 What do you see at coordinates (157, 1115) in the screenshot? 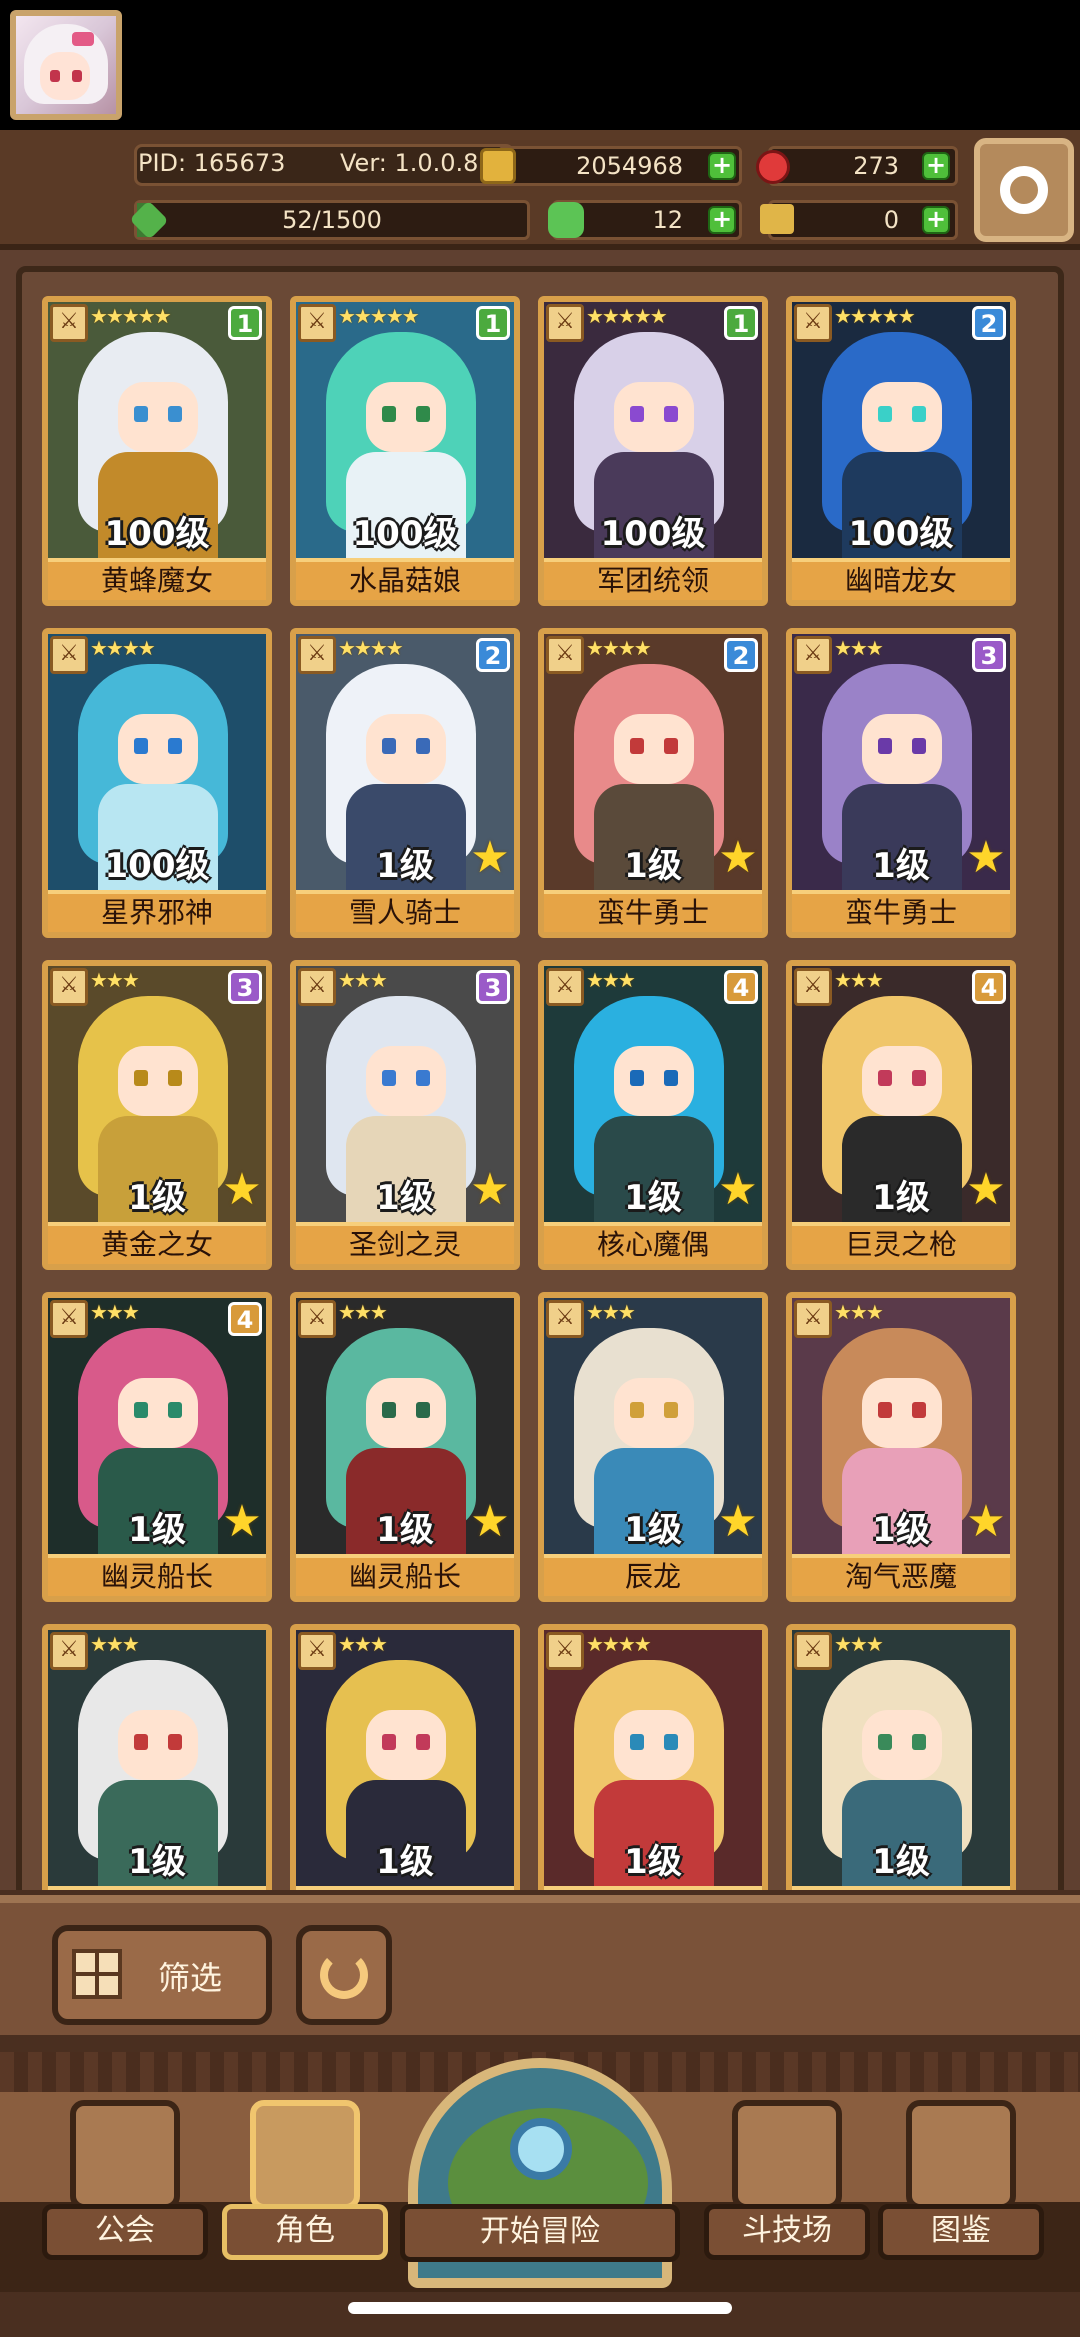
I see `character-card: ⚔★★★31级★▲黄金之女` at bounding box center [157, 1115].